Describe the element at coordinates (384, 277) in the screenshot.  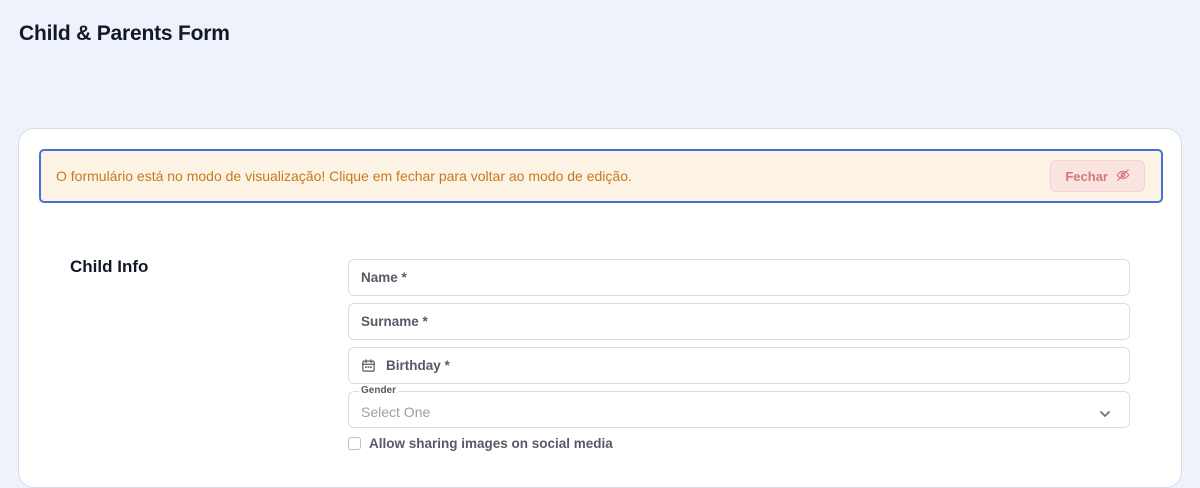
I see `name-field-label: Name *` at that location.